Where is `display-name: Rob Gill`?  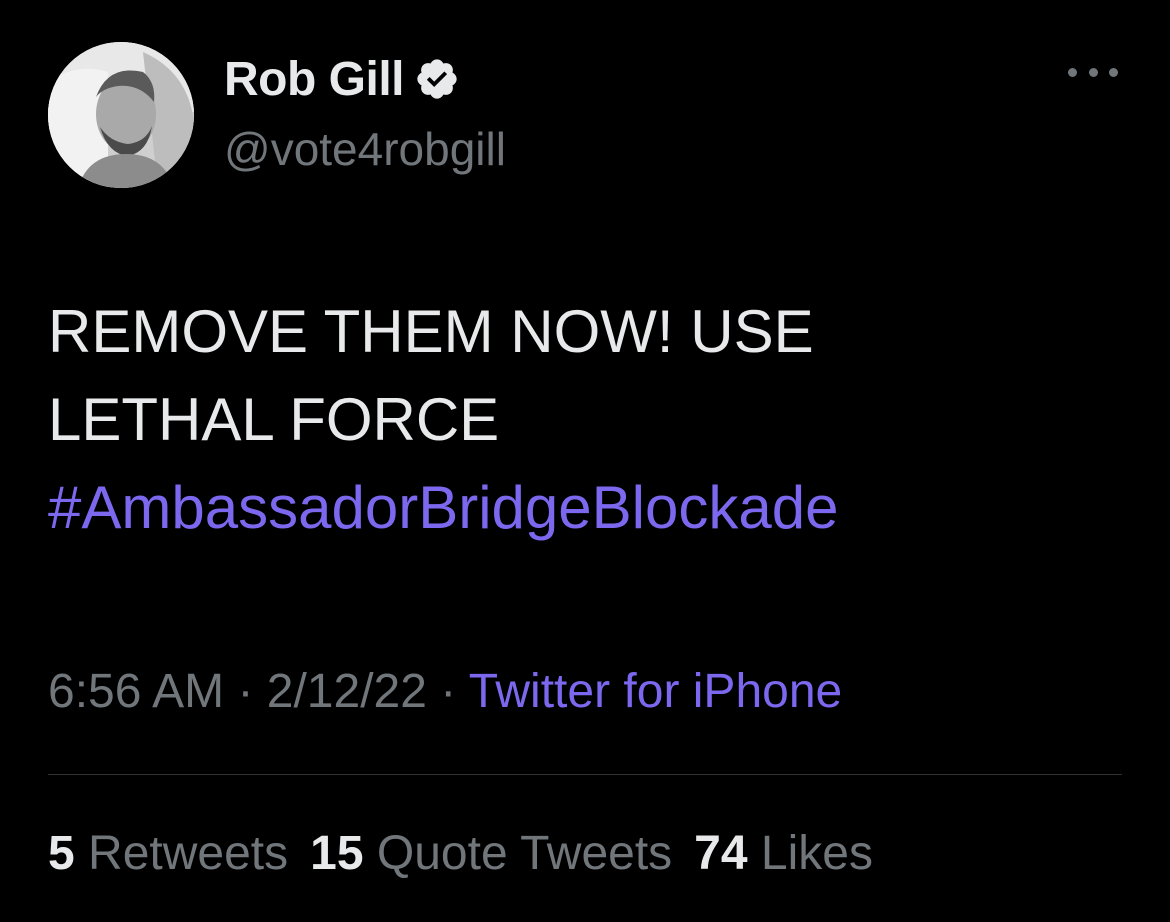 display-name: Rob Gill is located at coordinates (314, 79).